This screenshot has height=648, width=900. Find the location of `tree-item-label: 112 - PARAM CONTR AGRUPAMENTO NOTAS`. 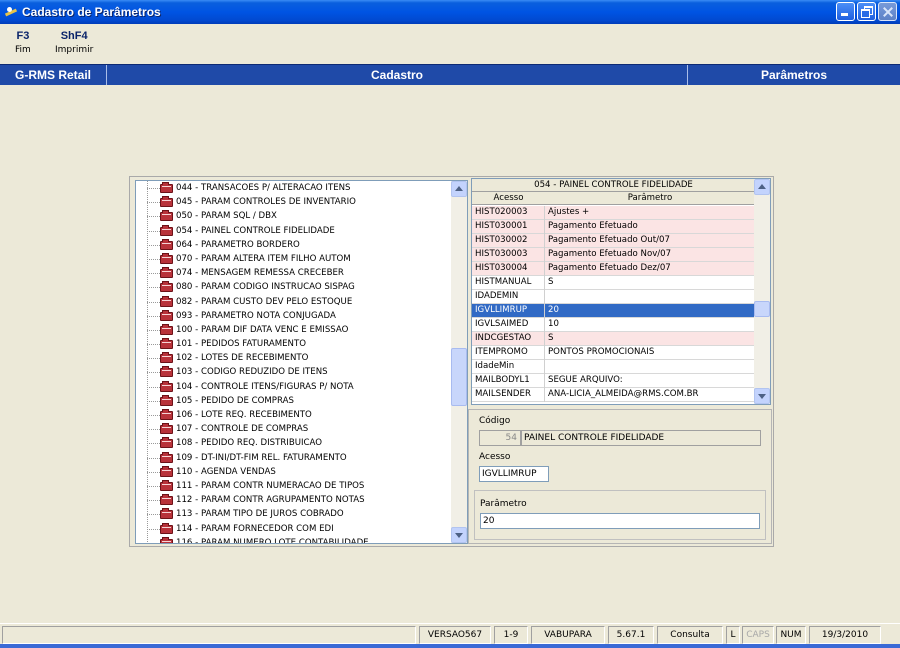

tree-item-label: 112 - PARAM CONTR AGRUPAMENTO NOTAS is located at coordinates (270, 500).